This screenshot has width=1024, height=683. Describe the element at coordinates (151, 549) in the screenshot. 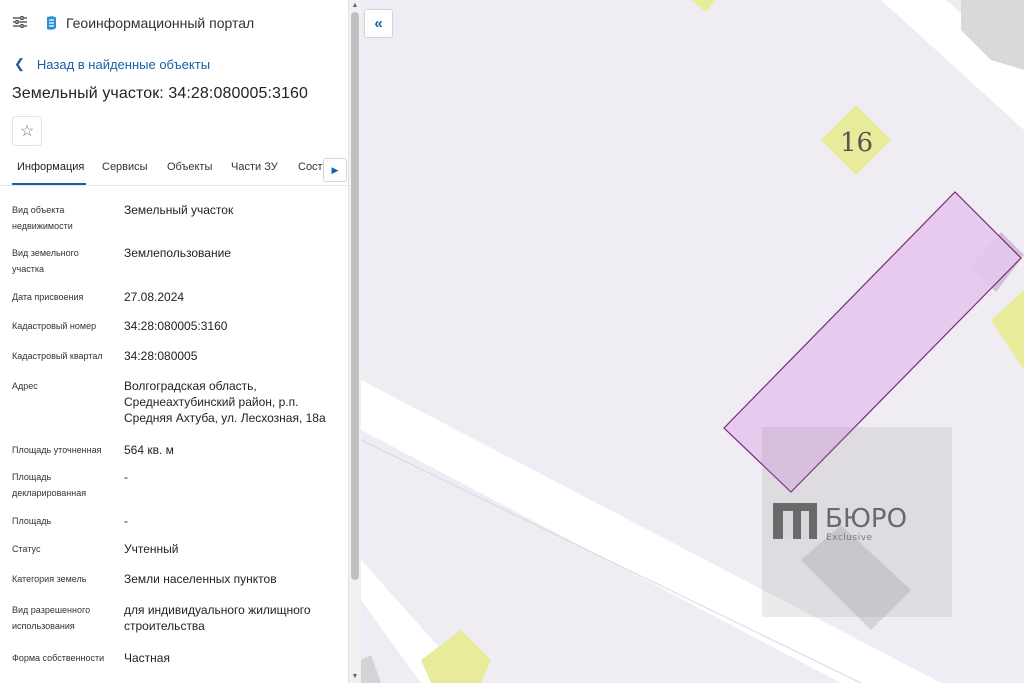

I see `property-value: Учтенный` at that location.